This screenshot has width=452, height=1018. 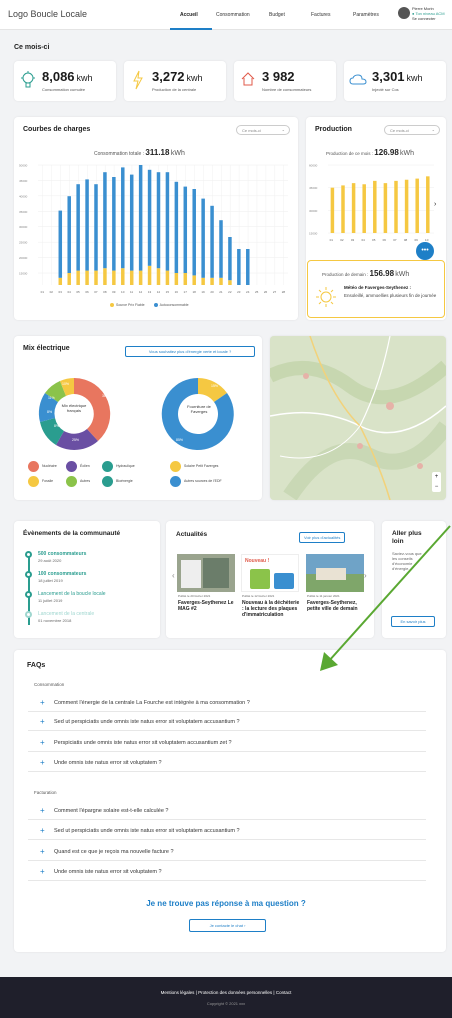 What do you see at coordinates (131, 292) in the screenshot?
I see `x-tick-label: 11` at bounding box center [131, 292].